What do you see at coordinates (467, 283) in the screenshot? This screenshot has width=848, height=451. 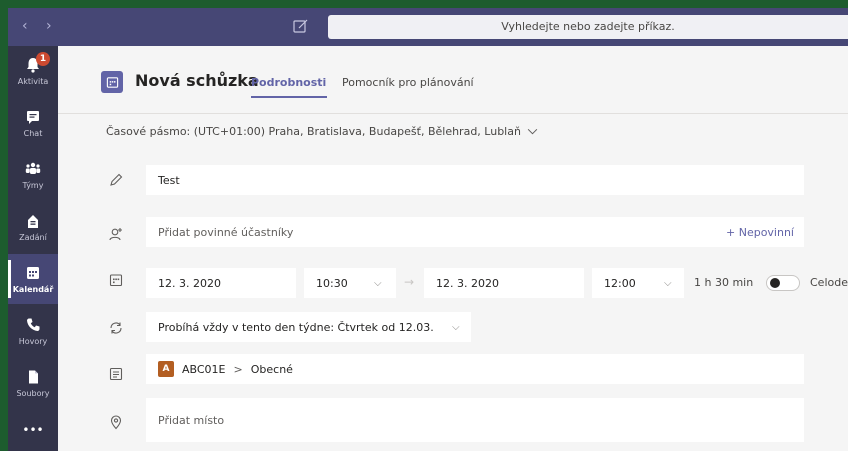 I see `end-date-value: 12. 3. 2020` at bounding box center [467, 283].